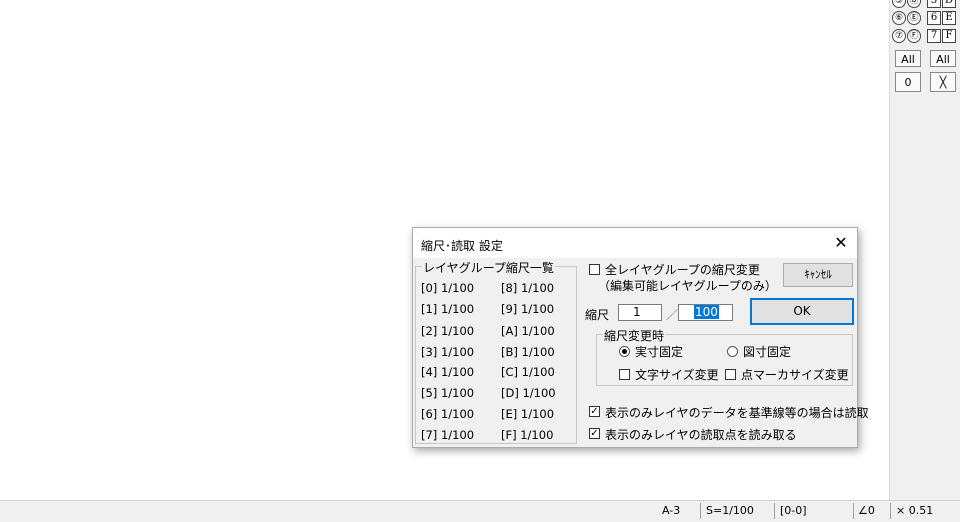  Describe the element at coordinates (949, 36) in the screenshot. I see `group-square-f: F` at that location.